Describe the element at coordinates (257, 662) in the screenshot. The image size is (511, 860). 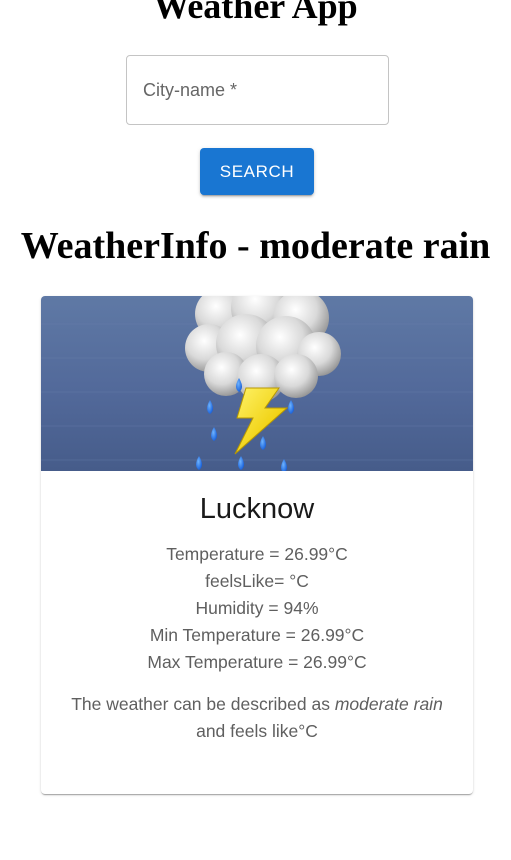
I see `max-temperature-text: Max Temperature = 26.99°C` at that location.